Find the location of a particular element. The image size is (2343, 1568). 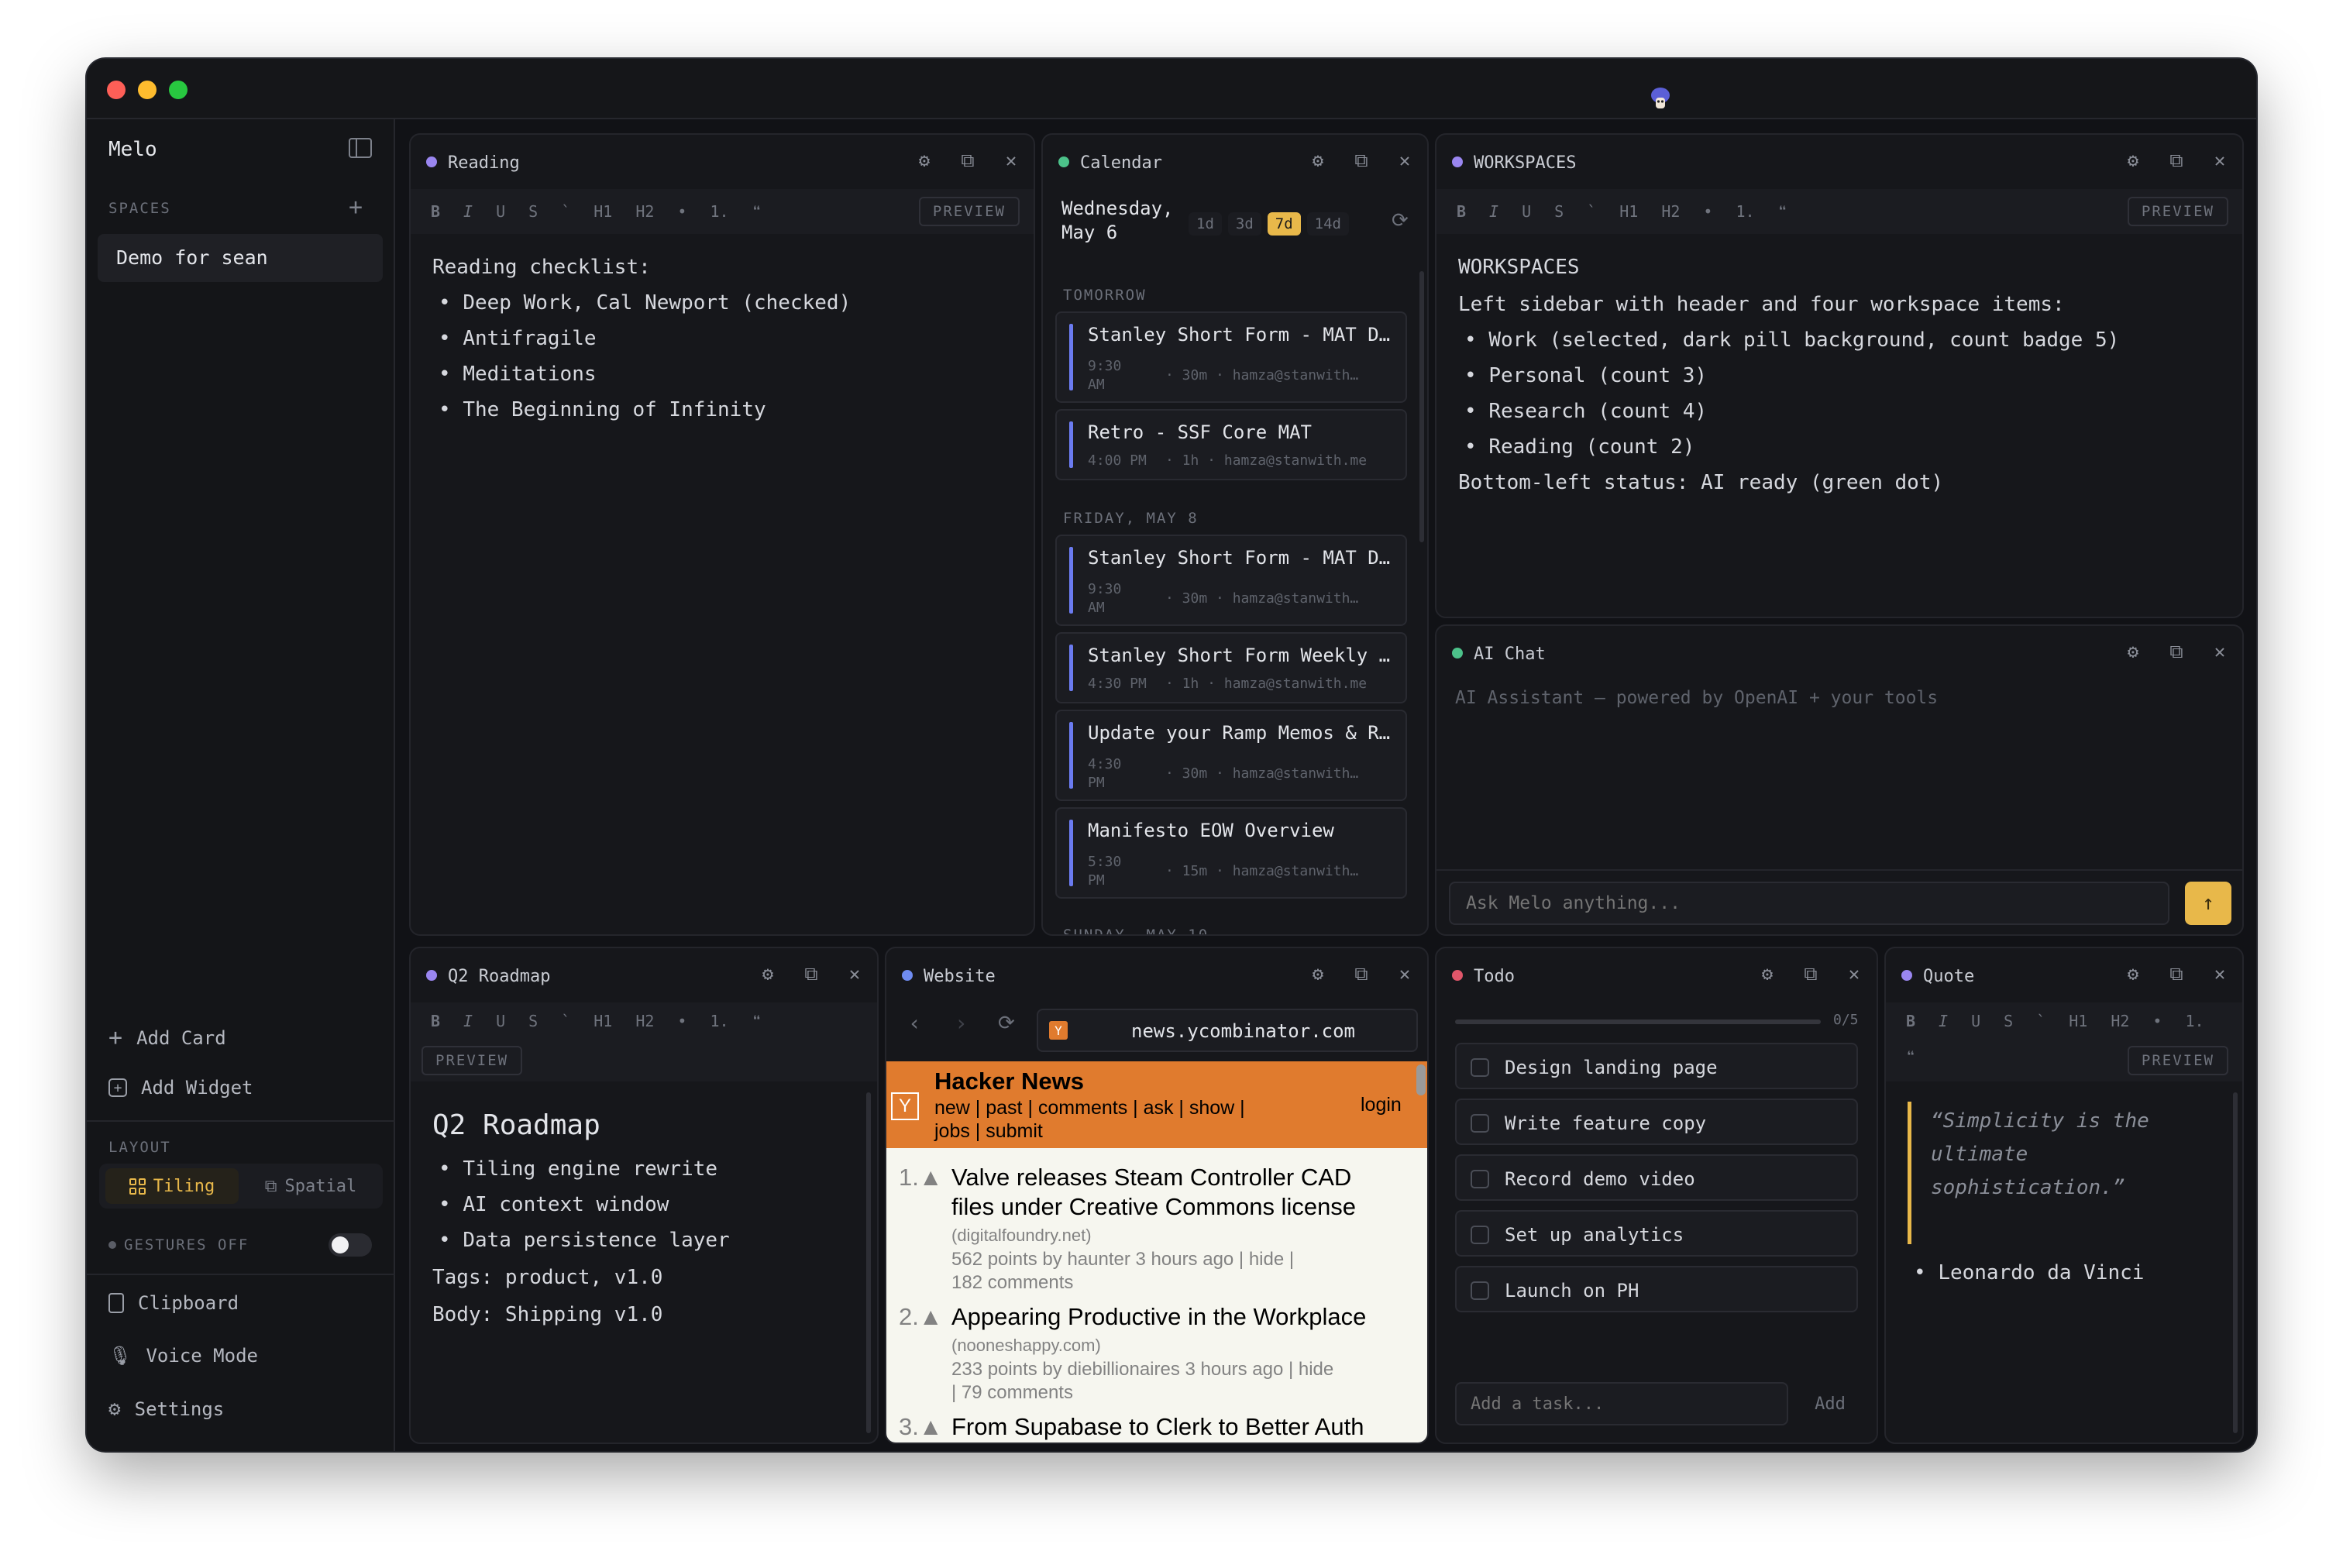

toggle-sidebar-icon is located at coordinates (360, 148).